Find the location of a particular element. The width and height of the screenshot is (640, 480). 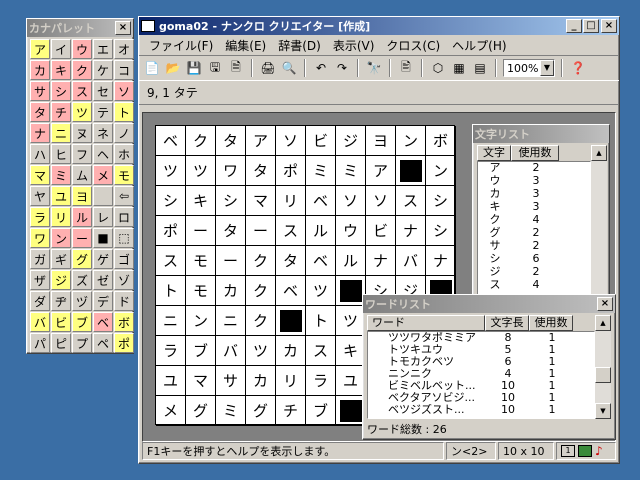

menu-view: 表示(V) is located at coordinates (354, 45).